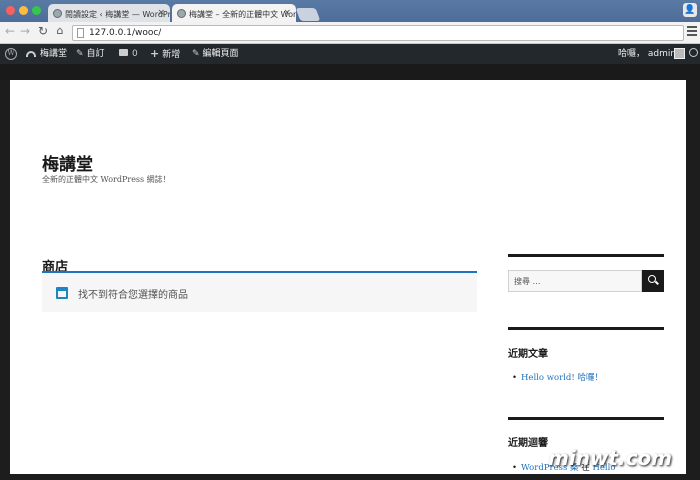 This screenshot has height=480, width=700. What do you see at coordinates (259, 292) in the screenshot?
I see `no-products-notice: 找不到符合您選擇的商品` at bounding box center [259, 292].